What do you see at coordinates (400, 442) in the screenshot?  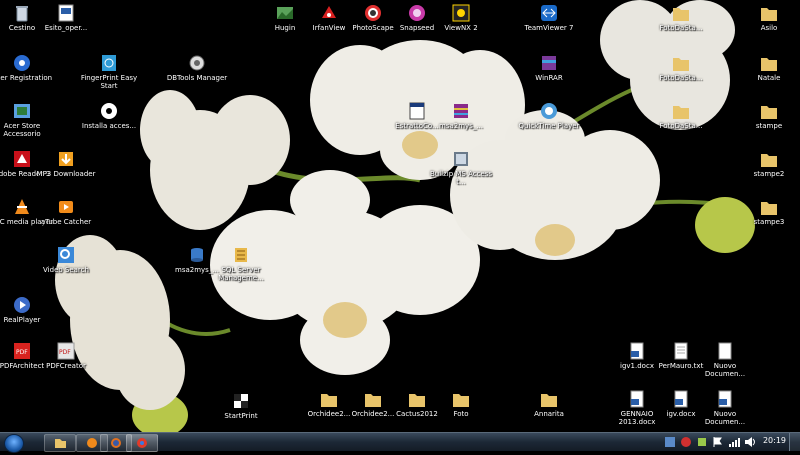 I see `taskbar: 20:19` at bounding box center [400, 442].